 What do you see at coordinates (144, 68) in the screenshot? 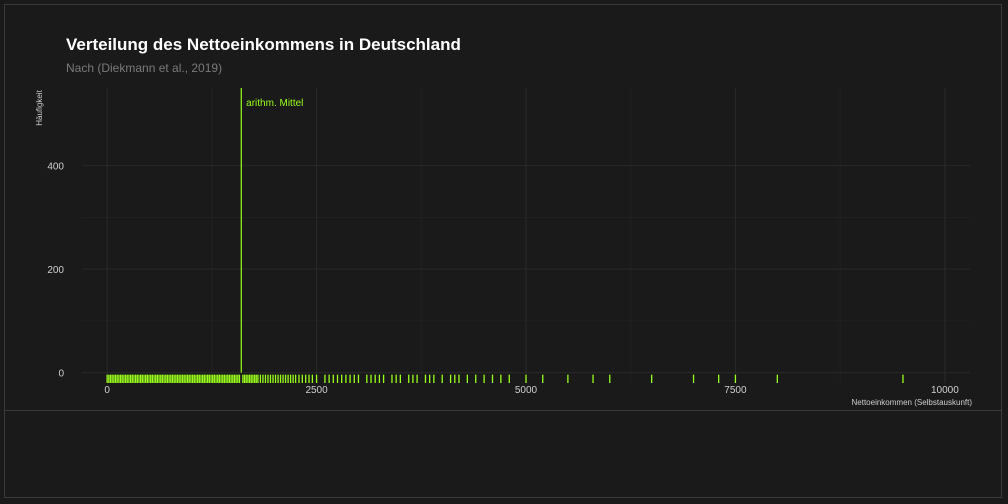
I see `chart-subtitle: Nach (Diekmann et al., 2019)` at bounding box center [144, 68].